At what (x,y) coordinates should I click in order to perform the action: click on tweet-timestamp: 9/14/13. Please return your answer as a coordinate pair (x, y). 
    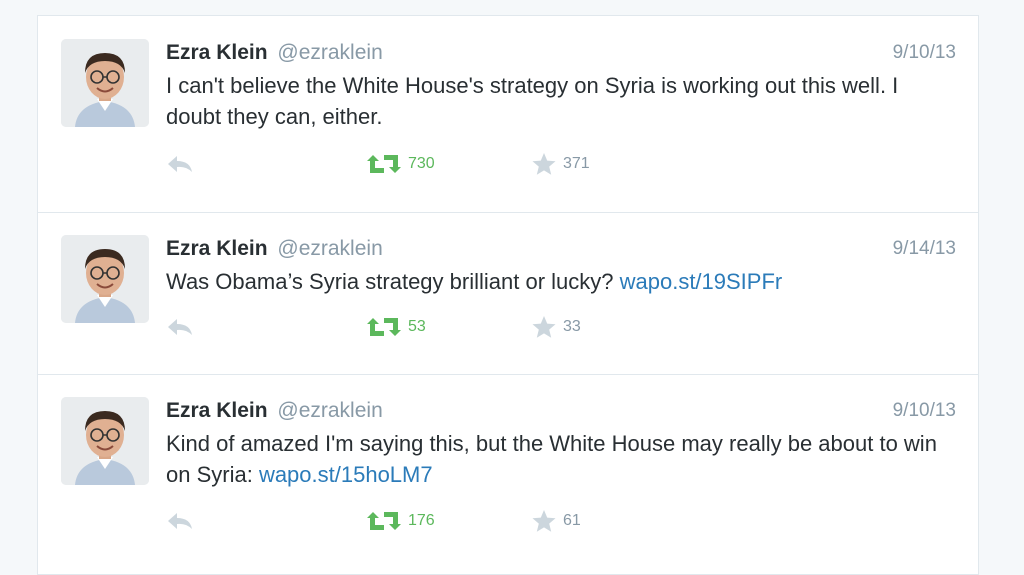
    Looking at the image, I should click on (924, 249).